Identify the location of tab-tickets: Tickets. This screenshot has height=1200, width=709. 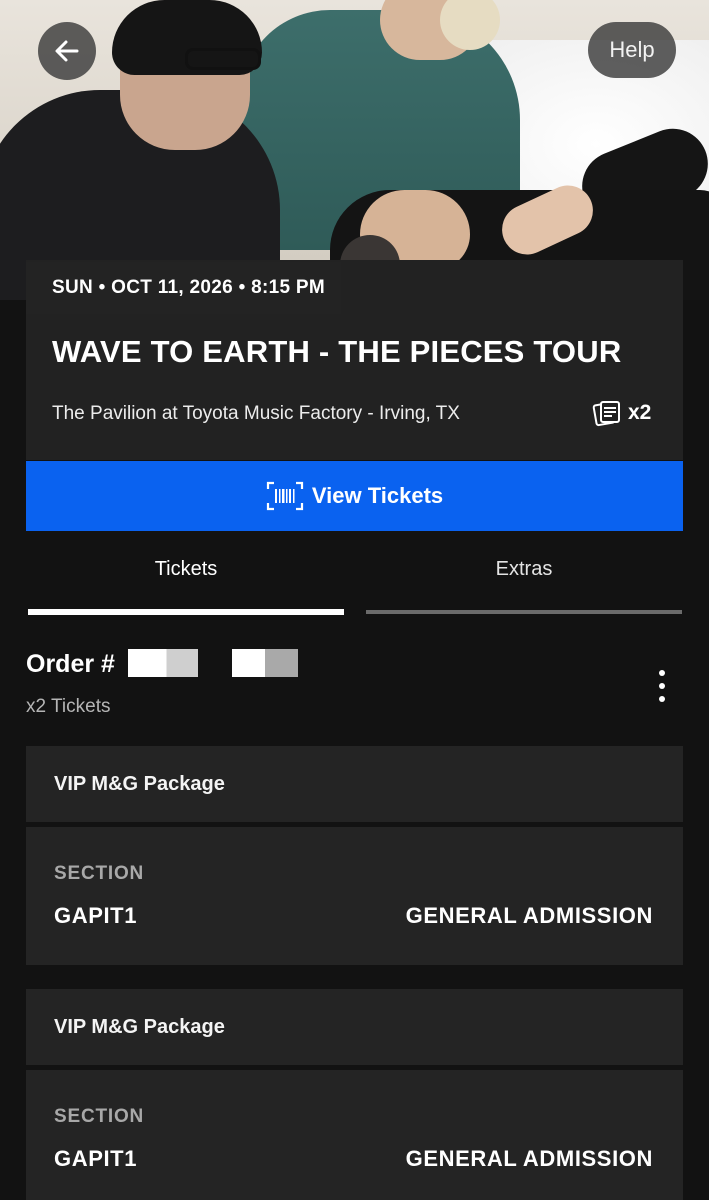
(186, 580).